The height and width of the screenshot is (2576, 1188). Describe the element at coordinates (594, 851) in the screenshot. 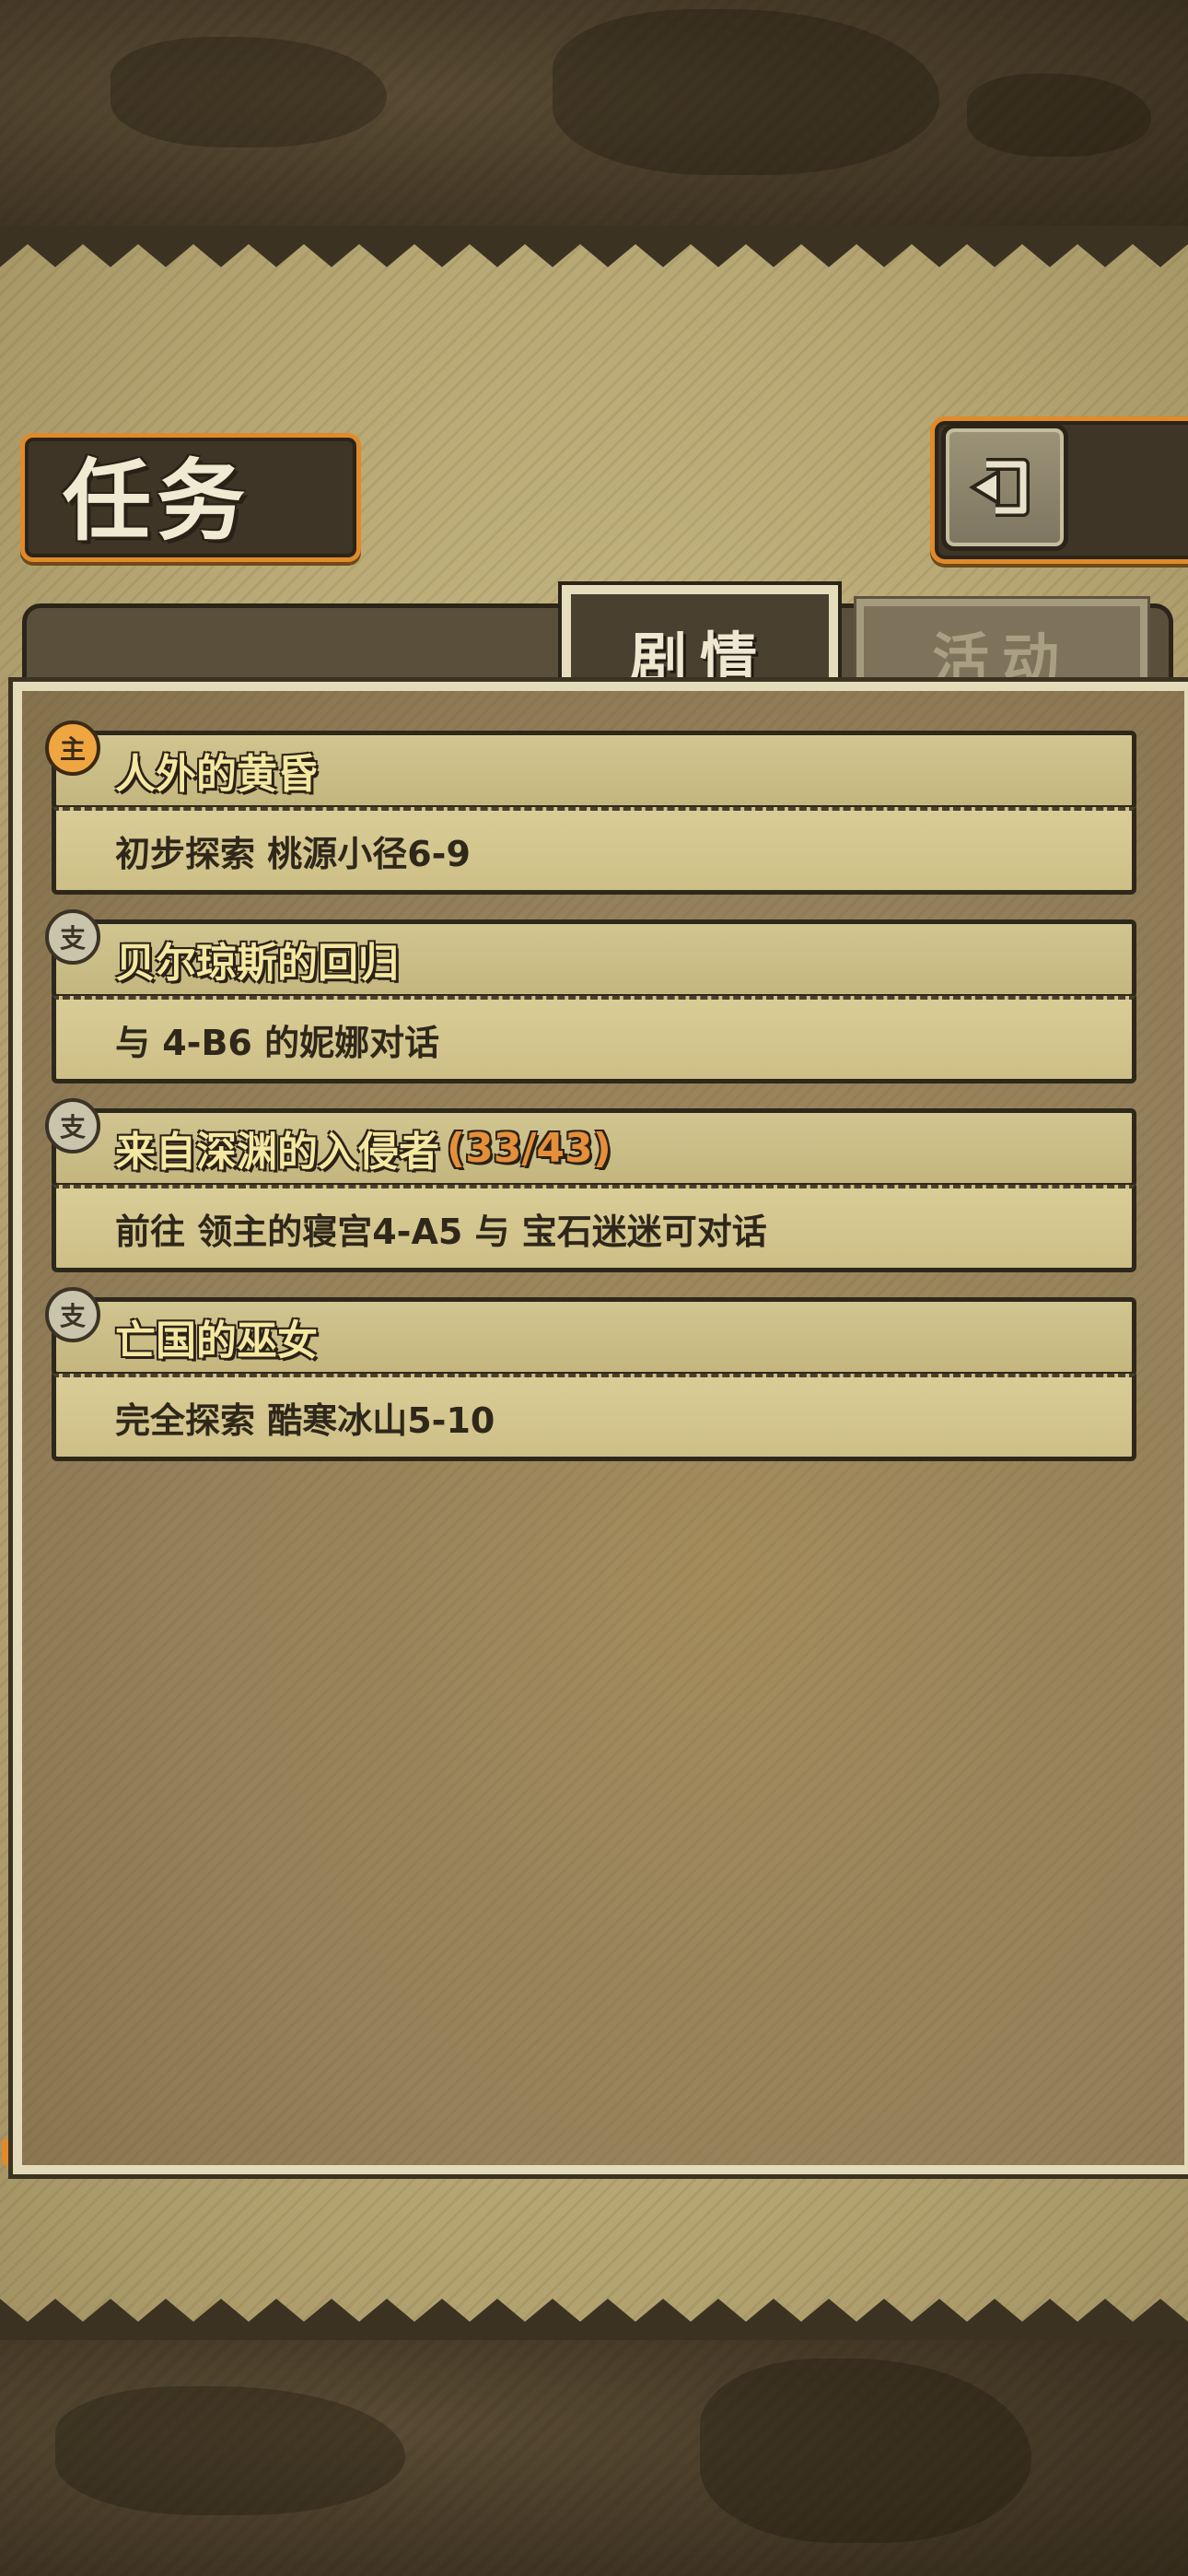

I see `quest-body: 初步探索 桃源小径6-9` at that location.